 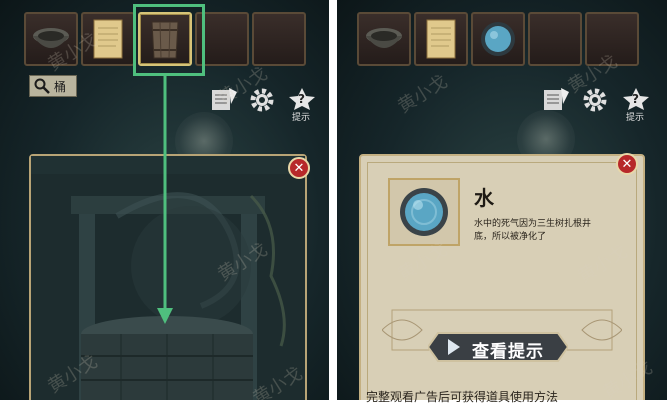 I want to click on zoom-item-button: 桶, so click(x=53, y=86).